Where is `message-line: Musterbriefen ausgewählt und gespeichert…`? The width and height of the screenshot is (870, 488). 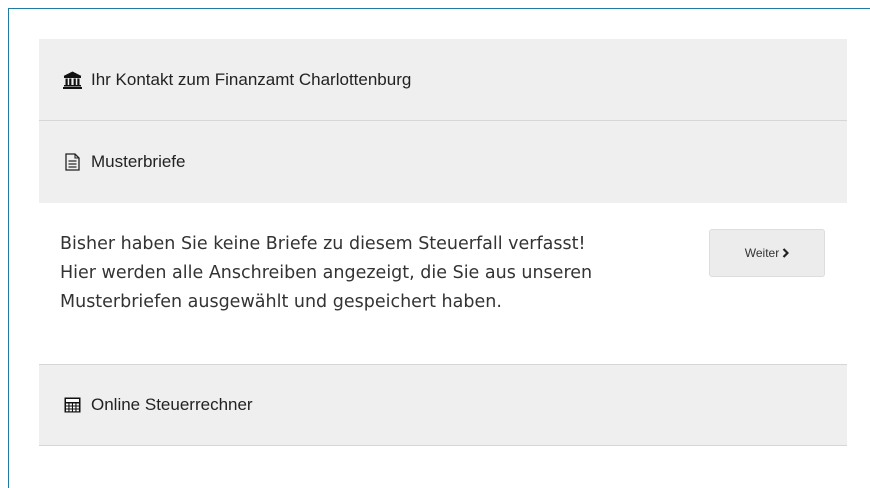 message-line: Musterbriefen ausgewählt und gespeichert… is located at coordinates (281, 302).